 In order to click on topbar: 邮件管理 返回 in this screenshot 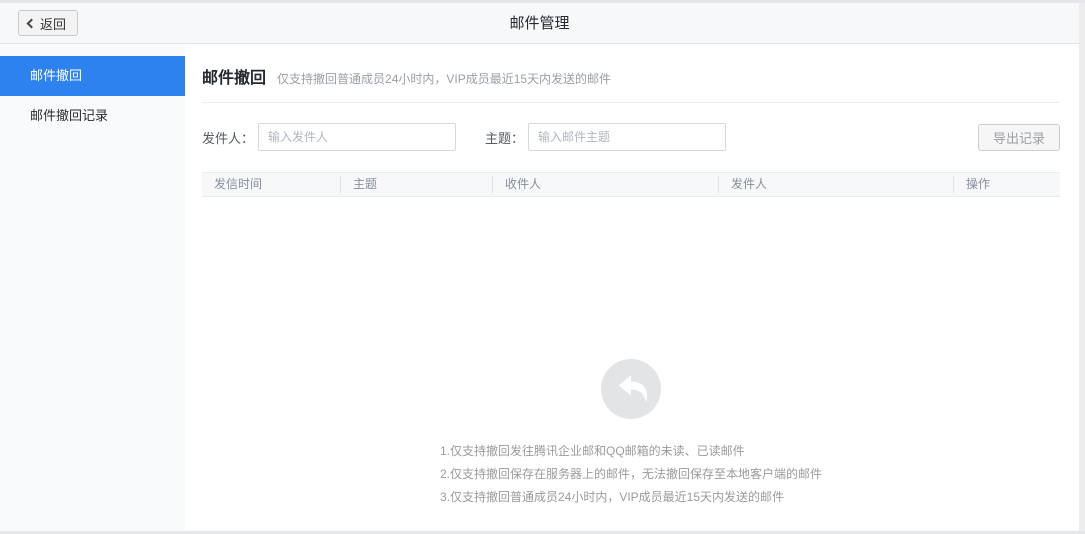, I will do `click(539, 23)`.